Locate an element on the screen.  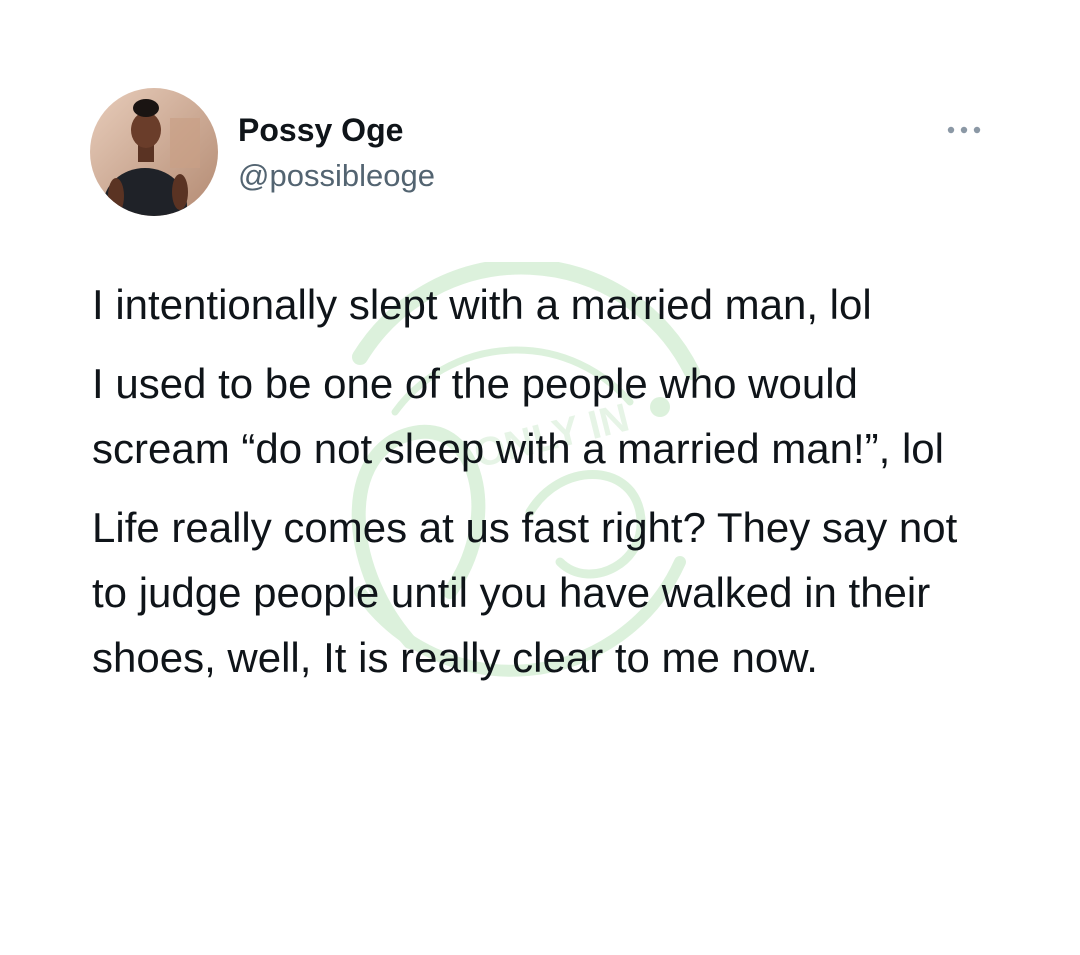
more-options-button is located at coordinates (964, 130).